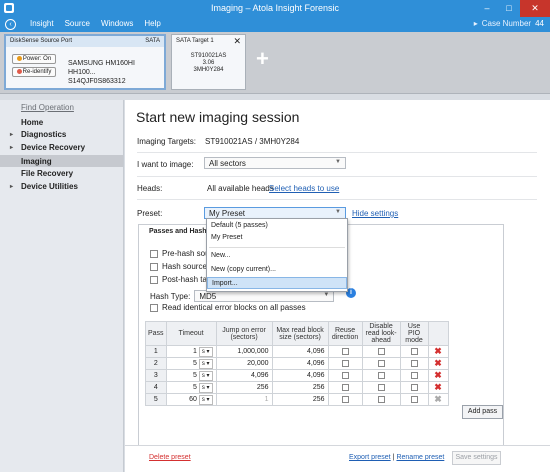 Image resolution: width=550 pixels, height=472 pixels. I want to click on export-preset-link: Export preset, so click(370, 457).